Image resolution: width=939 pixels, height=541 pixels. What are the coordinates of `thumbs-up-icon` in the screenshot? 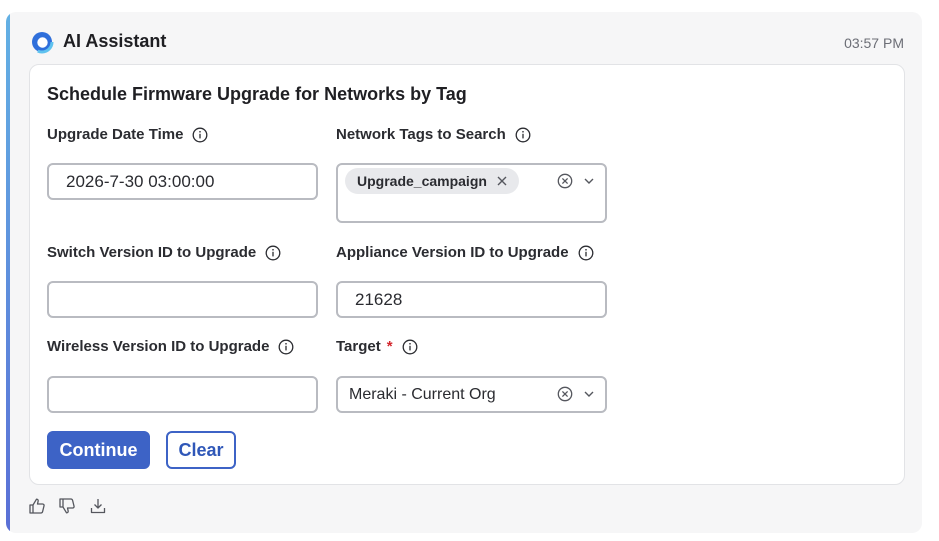 It's located at (37, 506).